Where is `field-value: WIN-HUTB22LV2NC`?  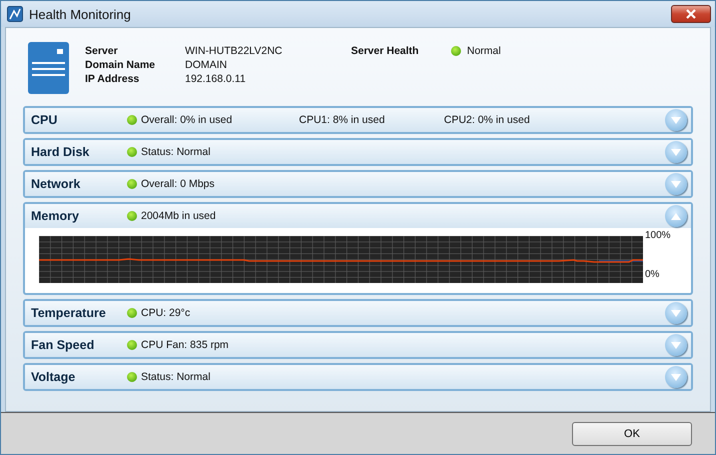 field-value: WIN-HUTB22LV2NC is located at coordinates (234, 51).